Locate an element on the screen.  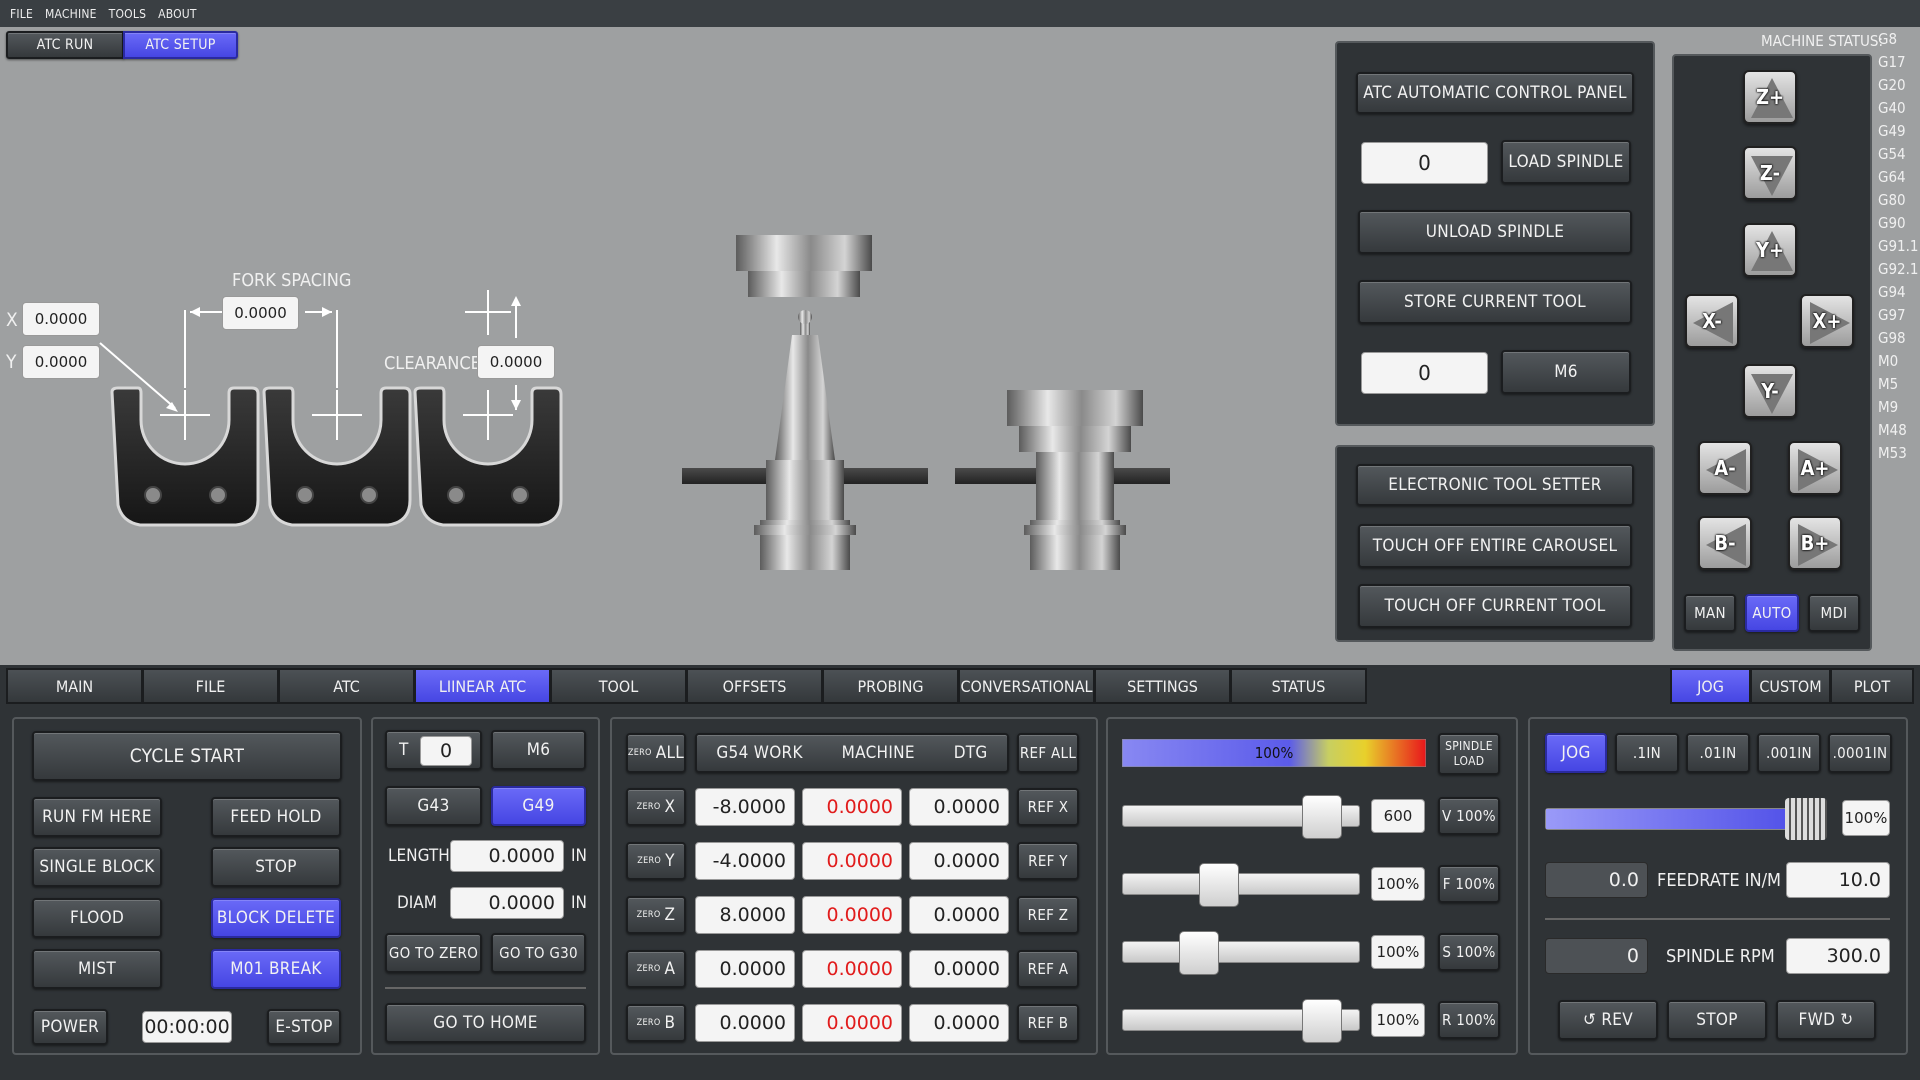
jog-y-minus-button: Y- is located at coordinates (1770, 391).